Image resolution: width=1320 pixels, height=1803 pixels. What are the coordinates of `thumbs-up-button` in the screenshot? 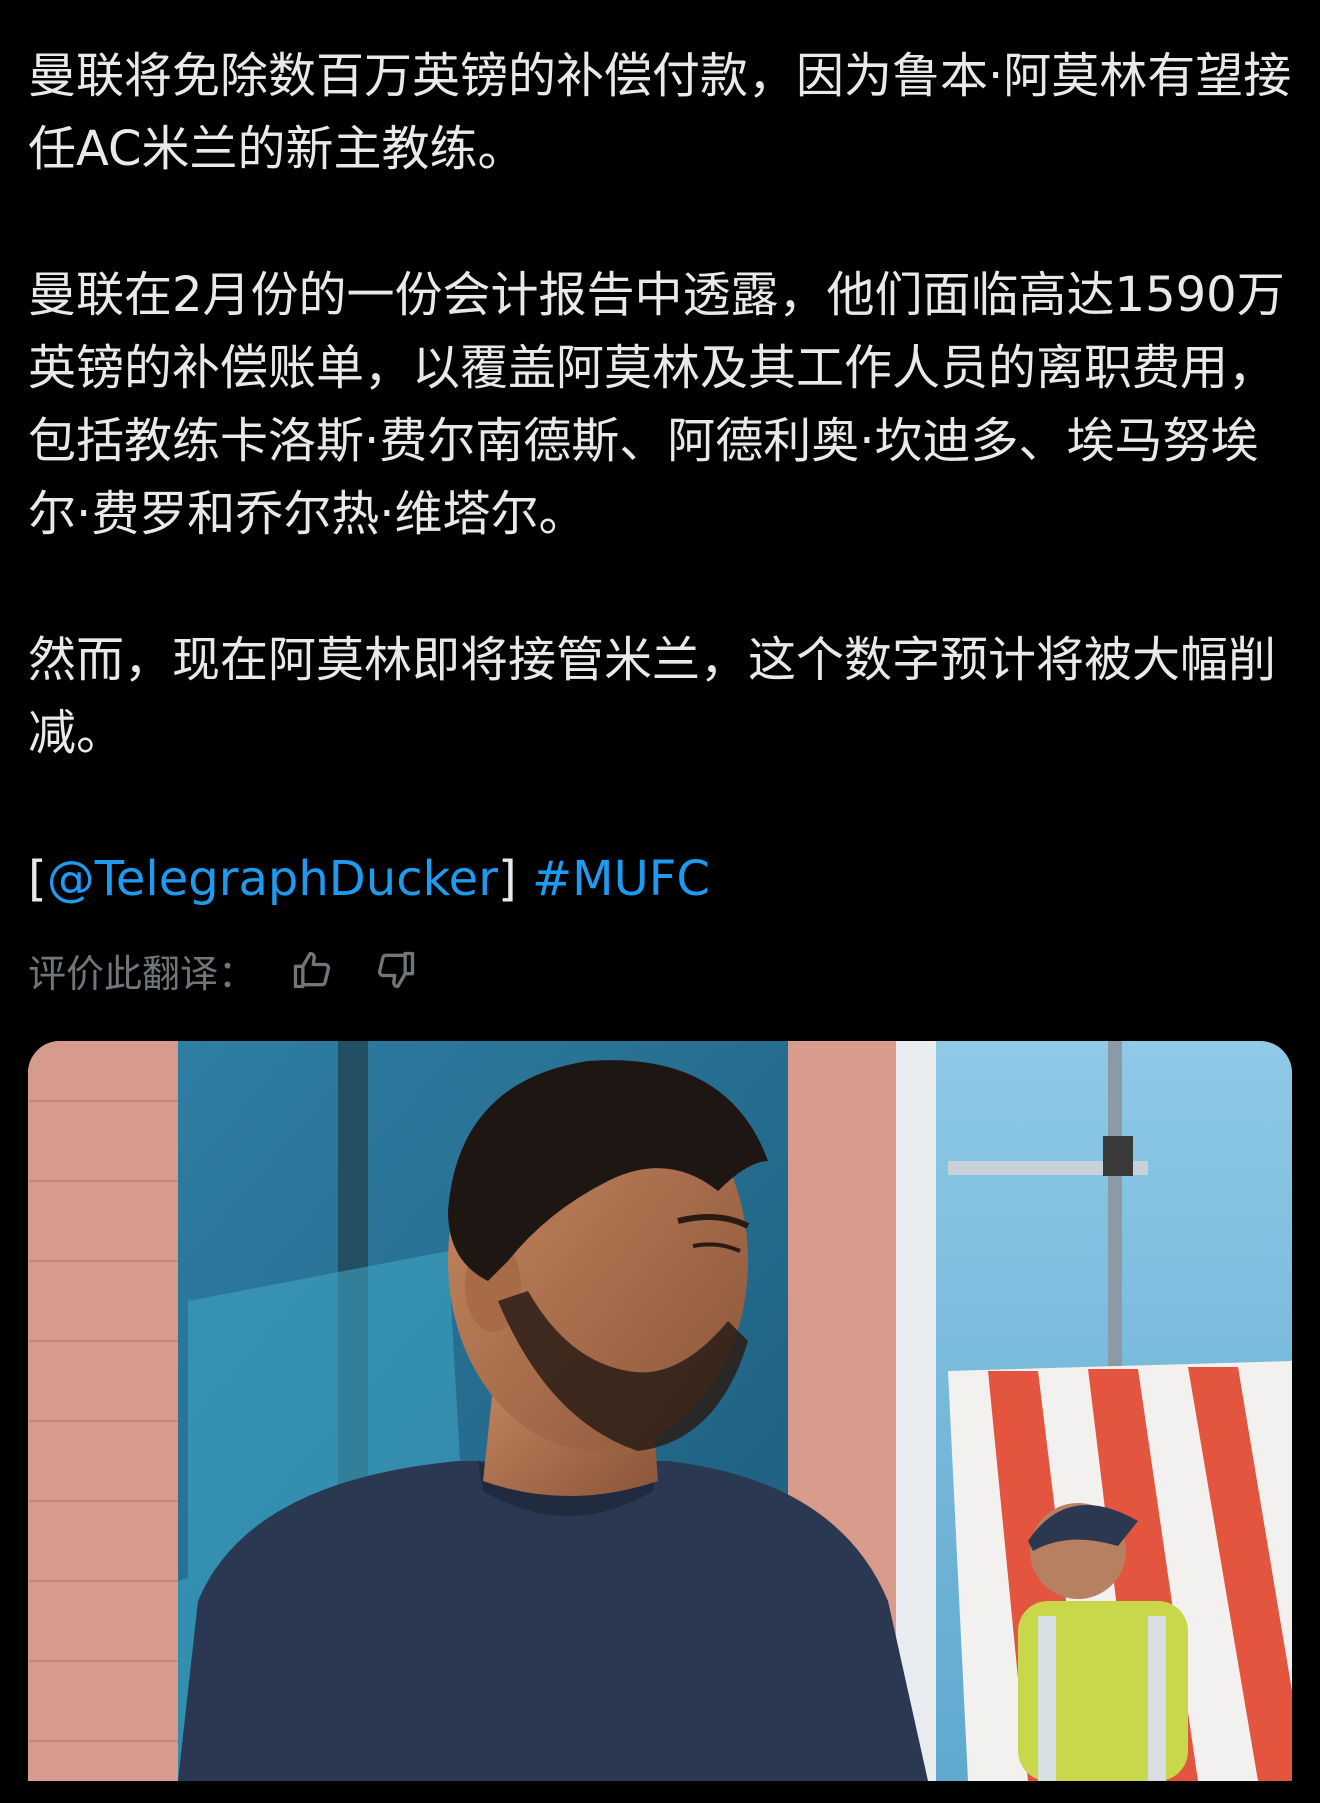 It's located at (312, 970).